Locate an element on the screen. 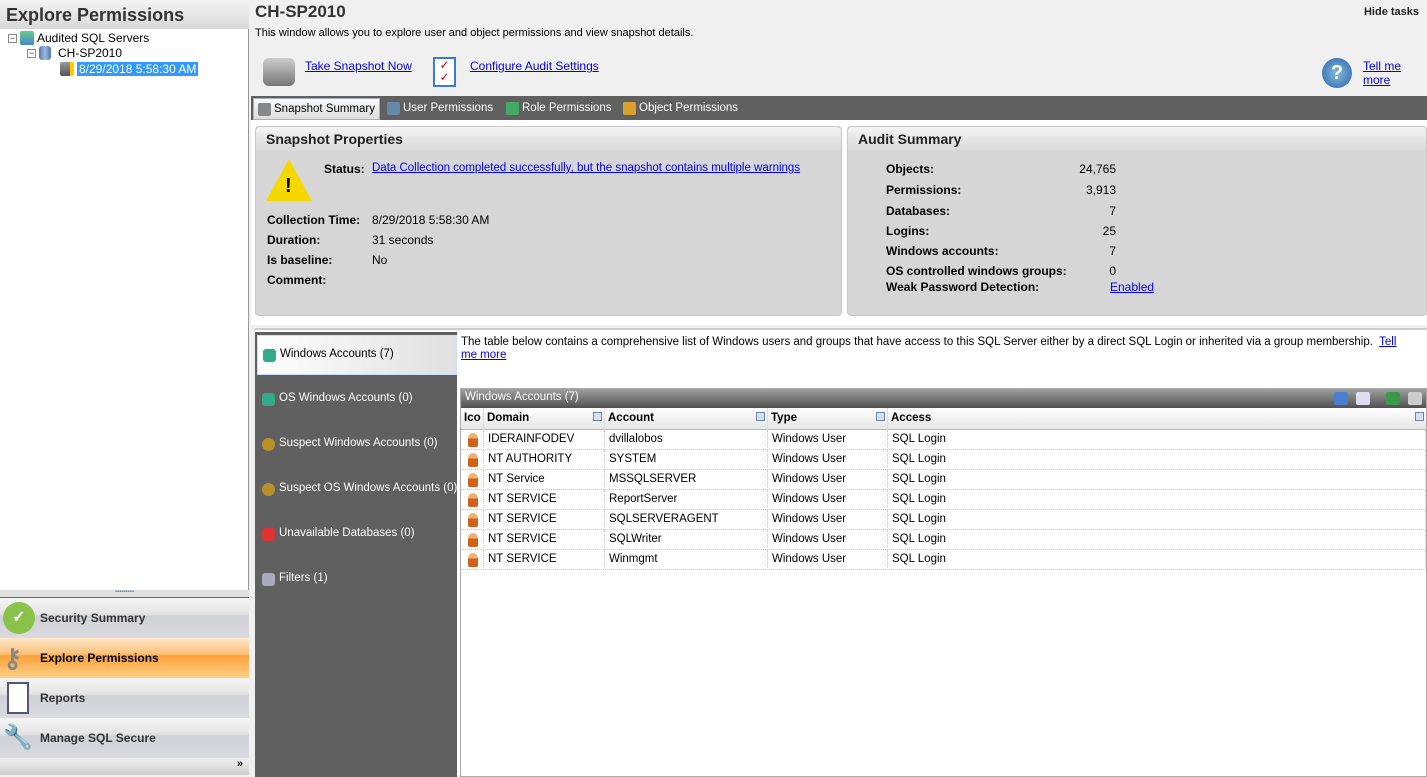 This screenshot has height=777, width=1427. snapshot-warning-icon is located at coordinates (67, 69).